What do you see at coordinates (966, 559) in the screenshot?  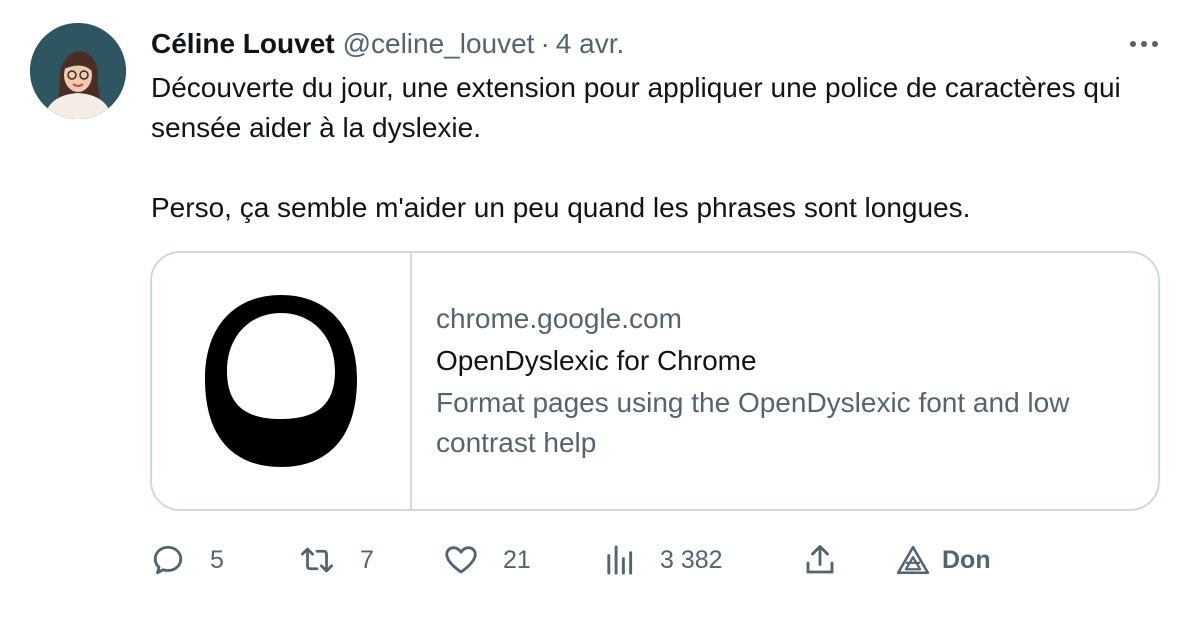 I see `donate-label: Don` at bounding box center [966, 559].